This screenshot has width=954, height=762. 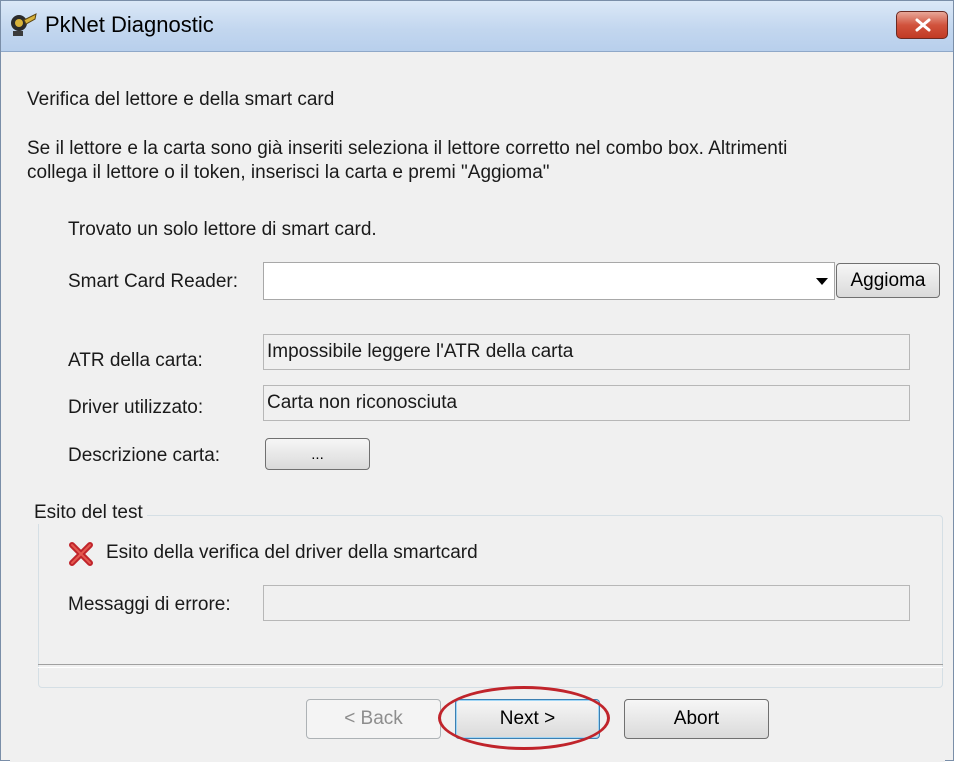 I want to click on test-result-title: Esito del test, so click(x=88, y=513).